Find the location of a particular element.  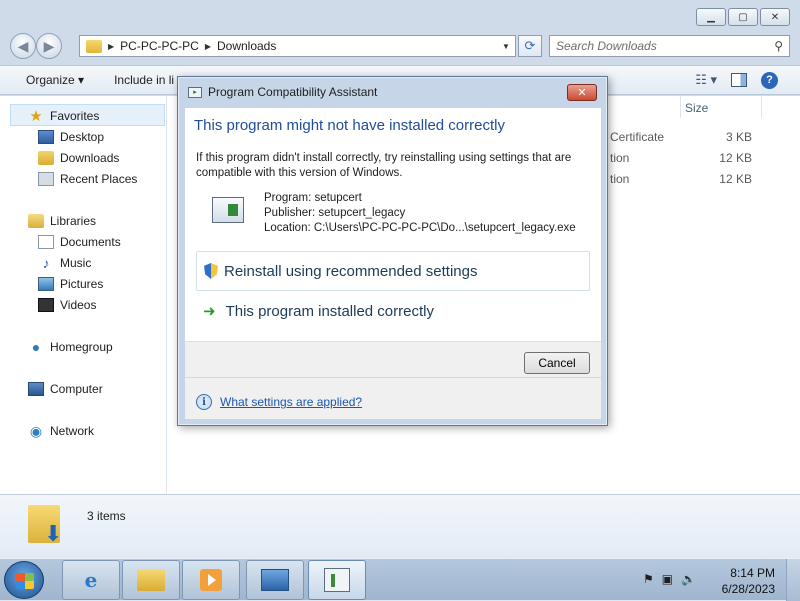

chevron-down-icon: ▼ is located at coordinates (506, 46).